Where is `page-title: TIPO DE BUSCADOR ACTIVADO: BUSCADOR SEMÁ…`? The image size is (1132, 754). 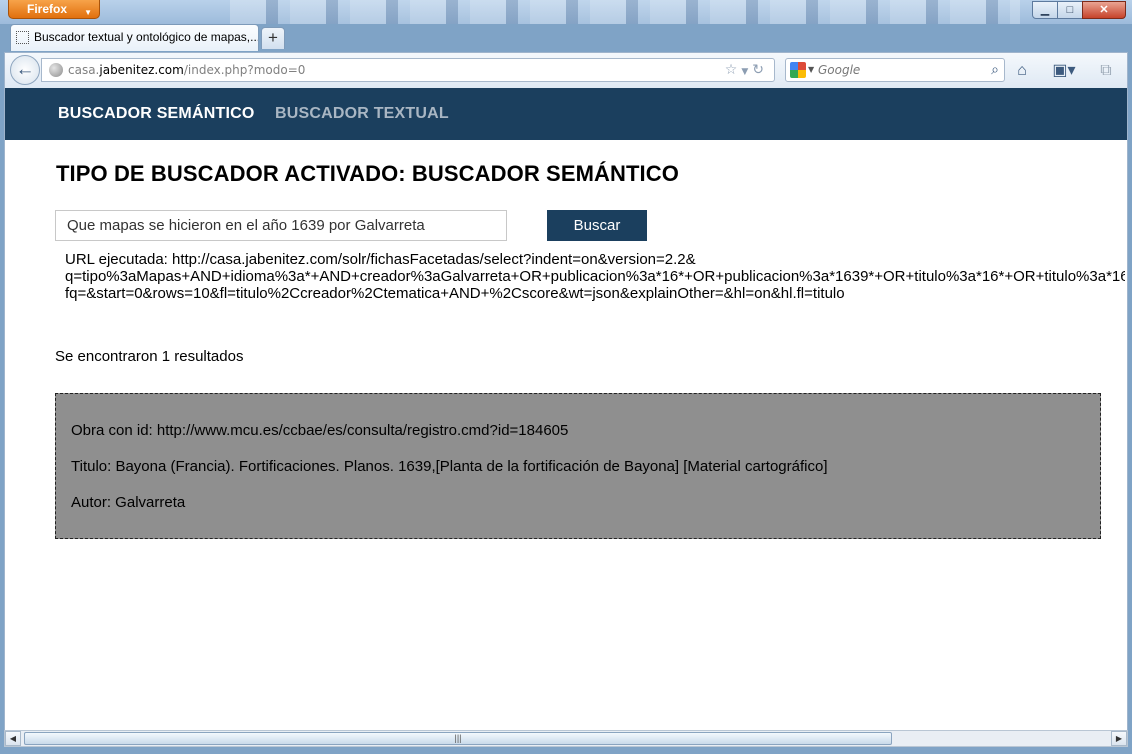 page-title: TIPO DE BUSCADOR ACTIVADO: BUSCADOR SEMÁ… is located at coordinates (367, 173).